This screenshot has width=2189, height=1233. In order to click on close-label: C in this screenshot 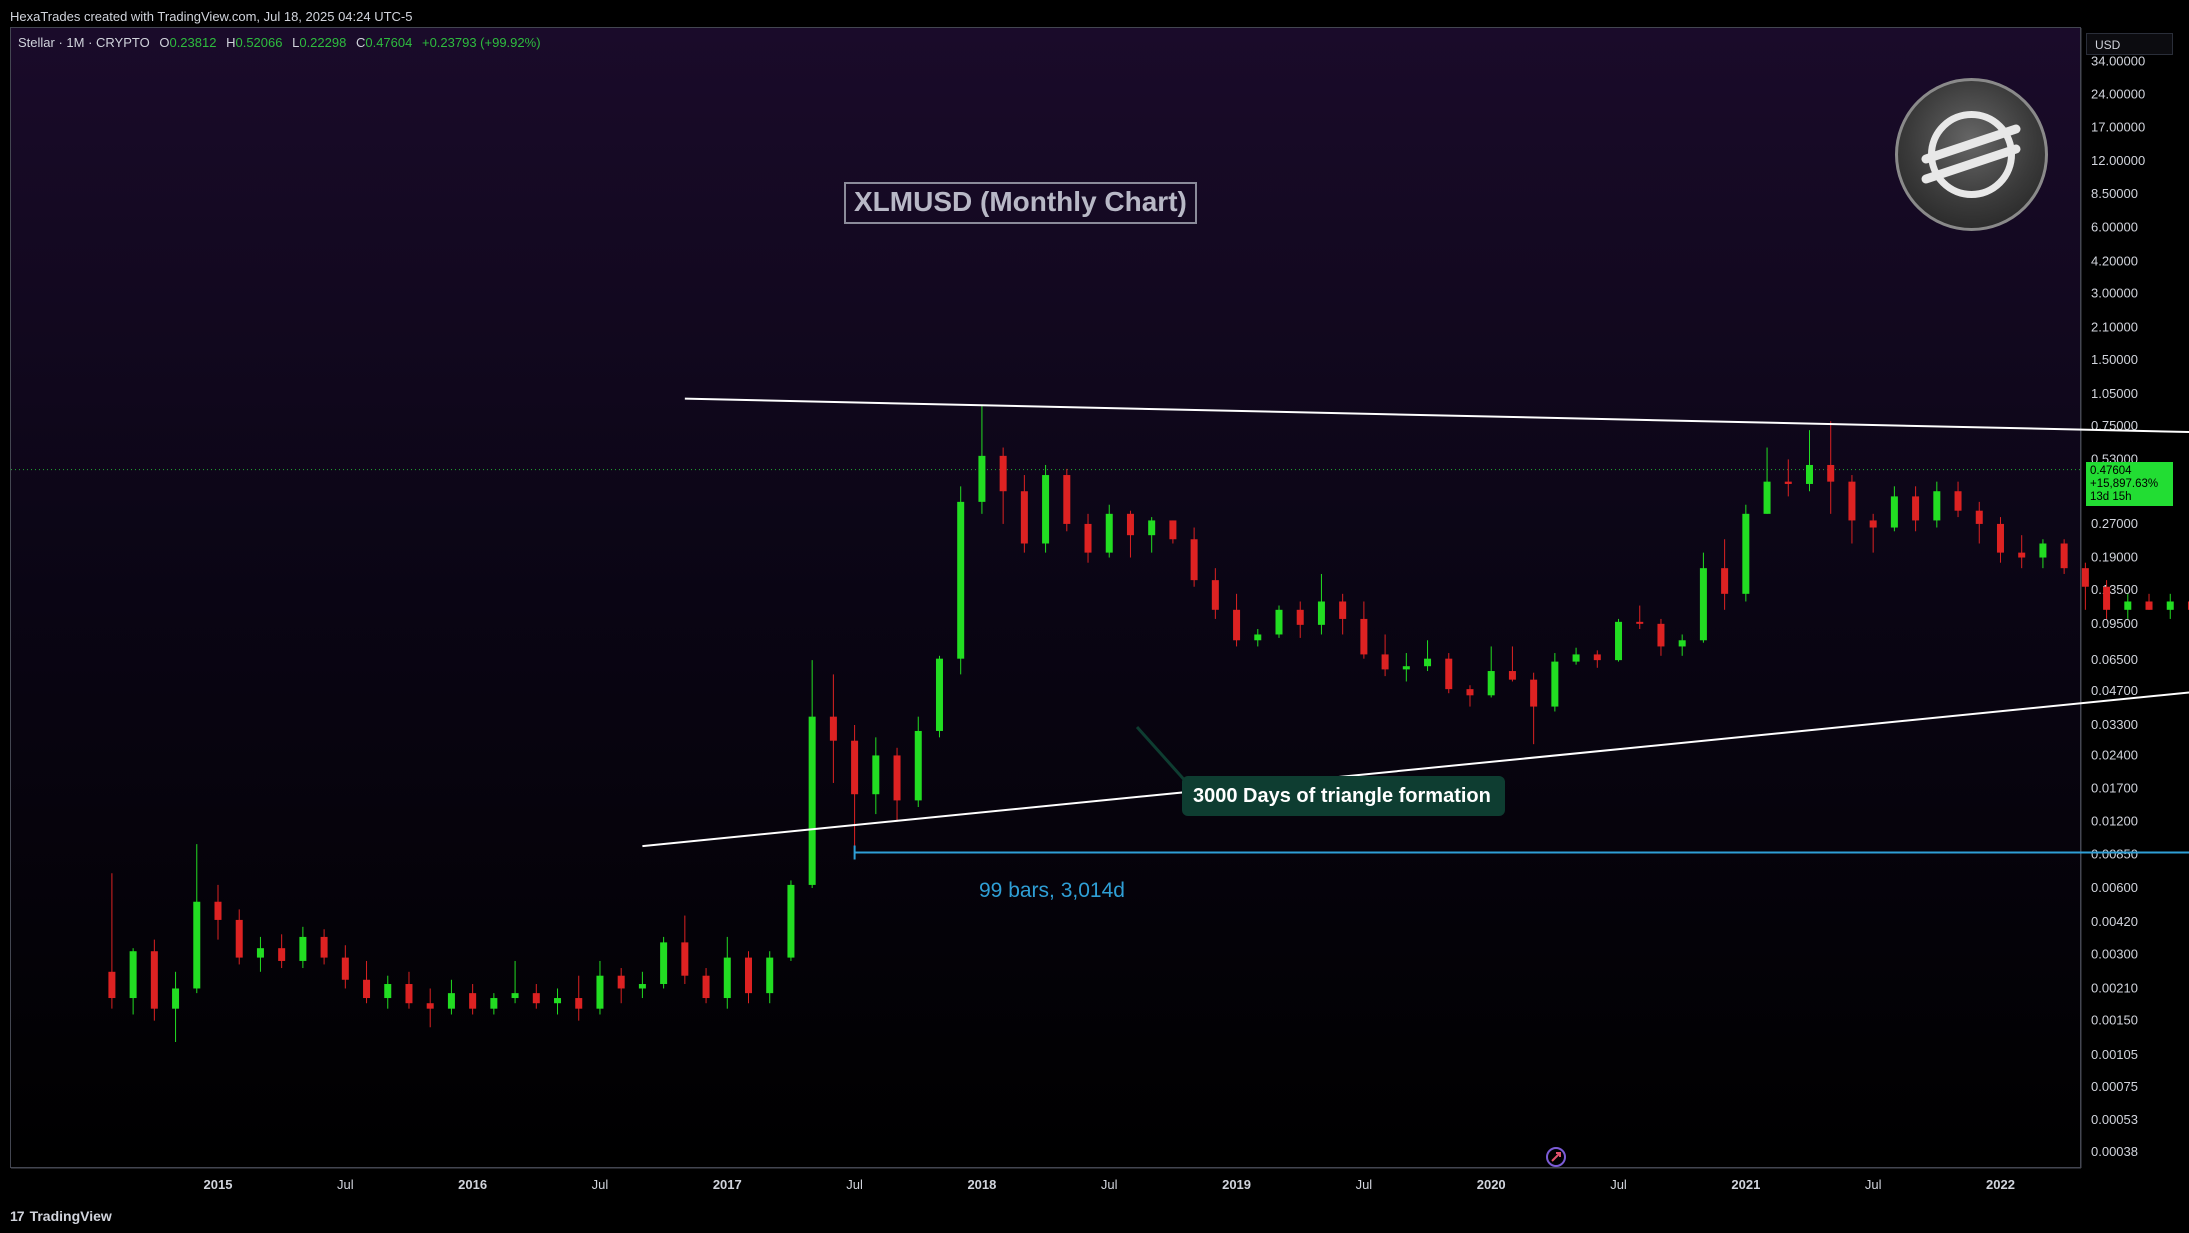, I will do `click(360, 42)`.